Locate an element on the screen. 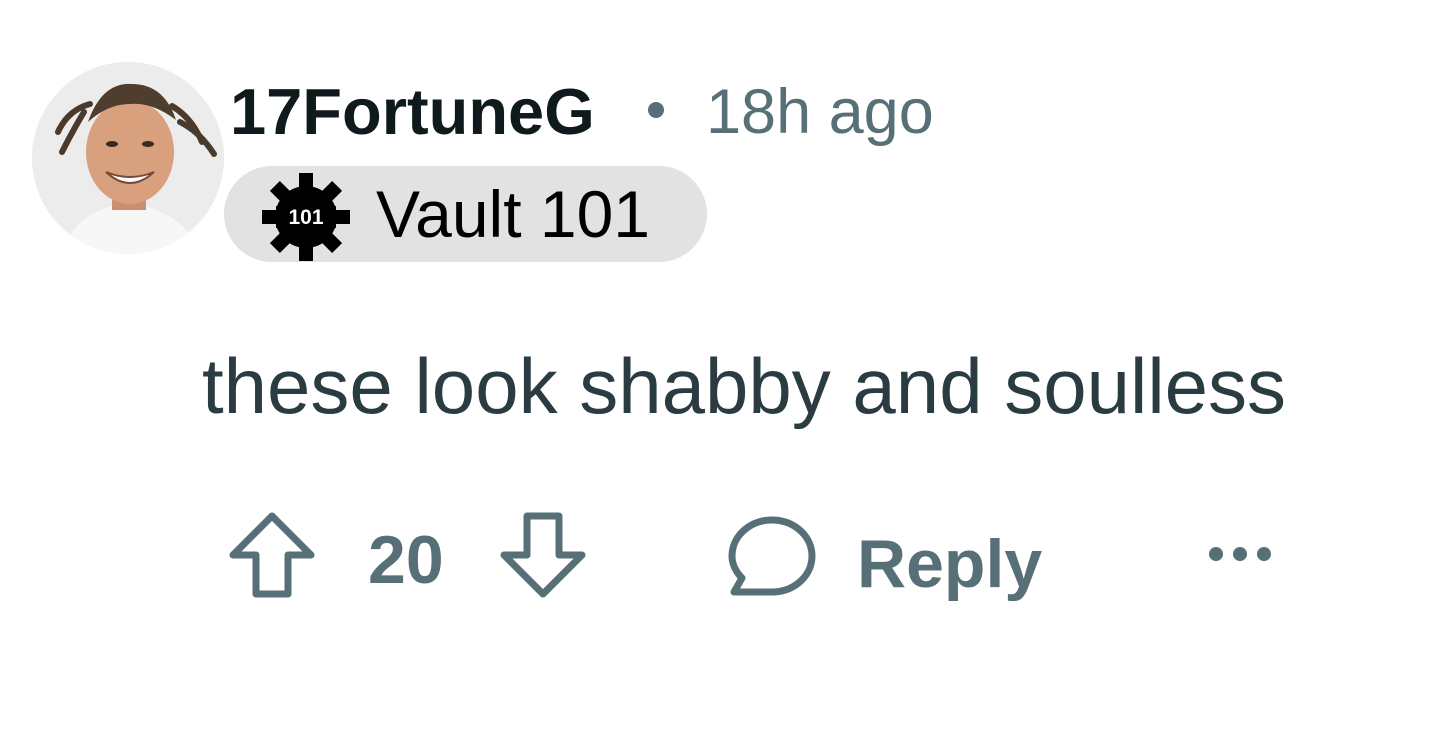 This screenshot has width=1437, height=734. avatar-image is located at coordinates (128, 158).